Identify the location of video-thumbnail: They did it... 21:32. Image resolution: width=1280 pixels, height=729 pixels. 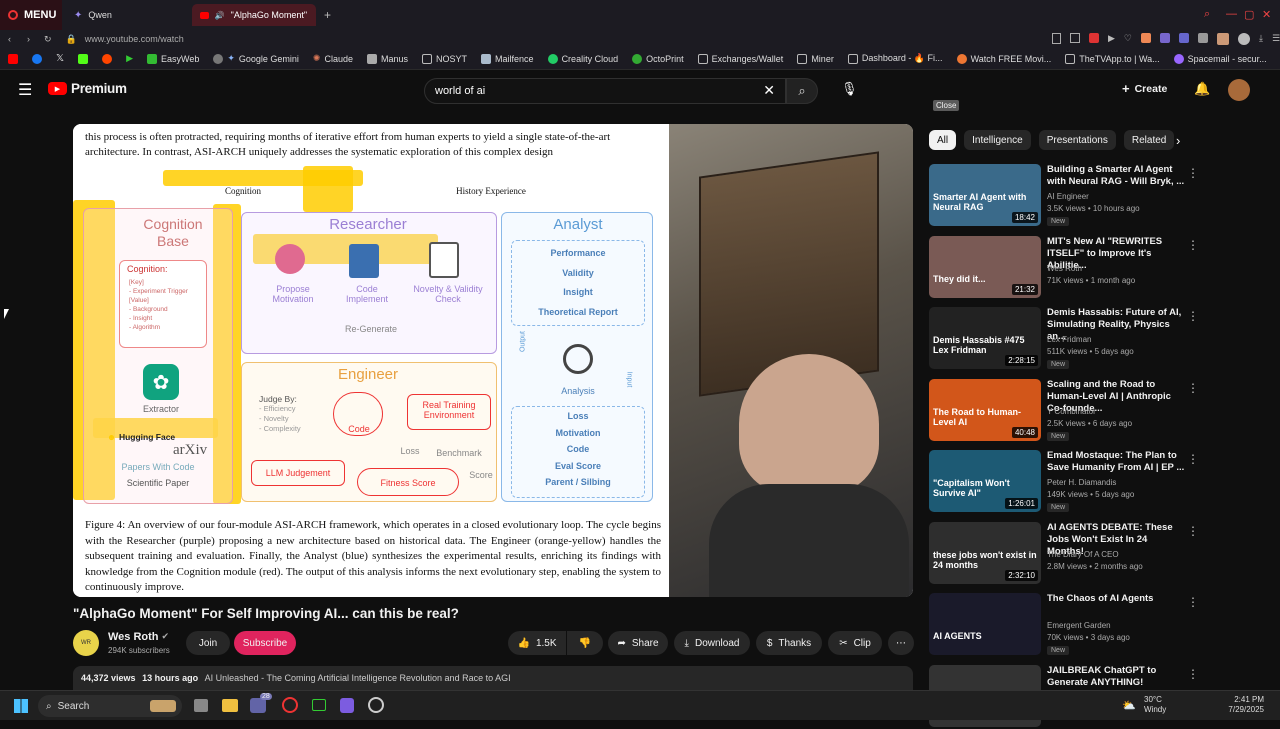
(985, 266).